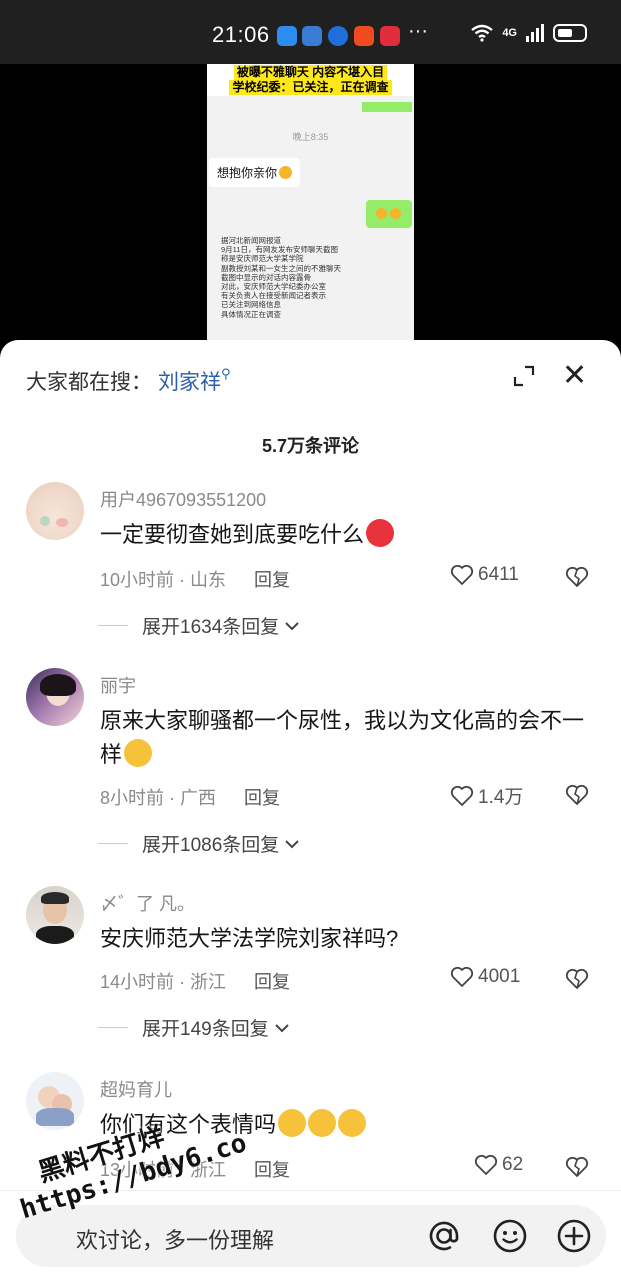 The height and width of the screenshot is (1281, 621). What do you see at coordinates (163, 982) in the screenshot?
I see `comment-time: 14小时前 · 浙江` at bounding box center [163, 982].